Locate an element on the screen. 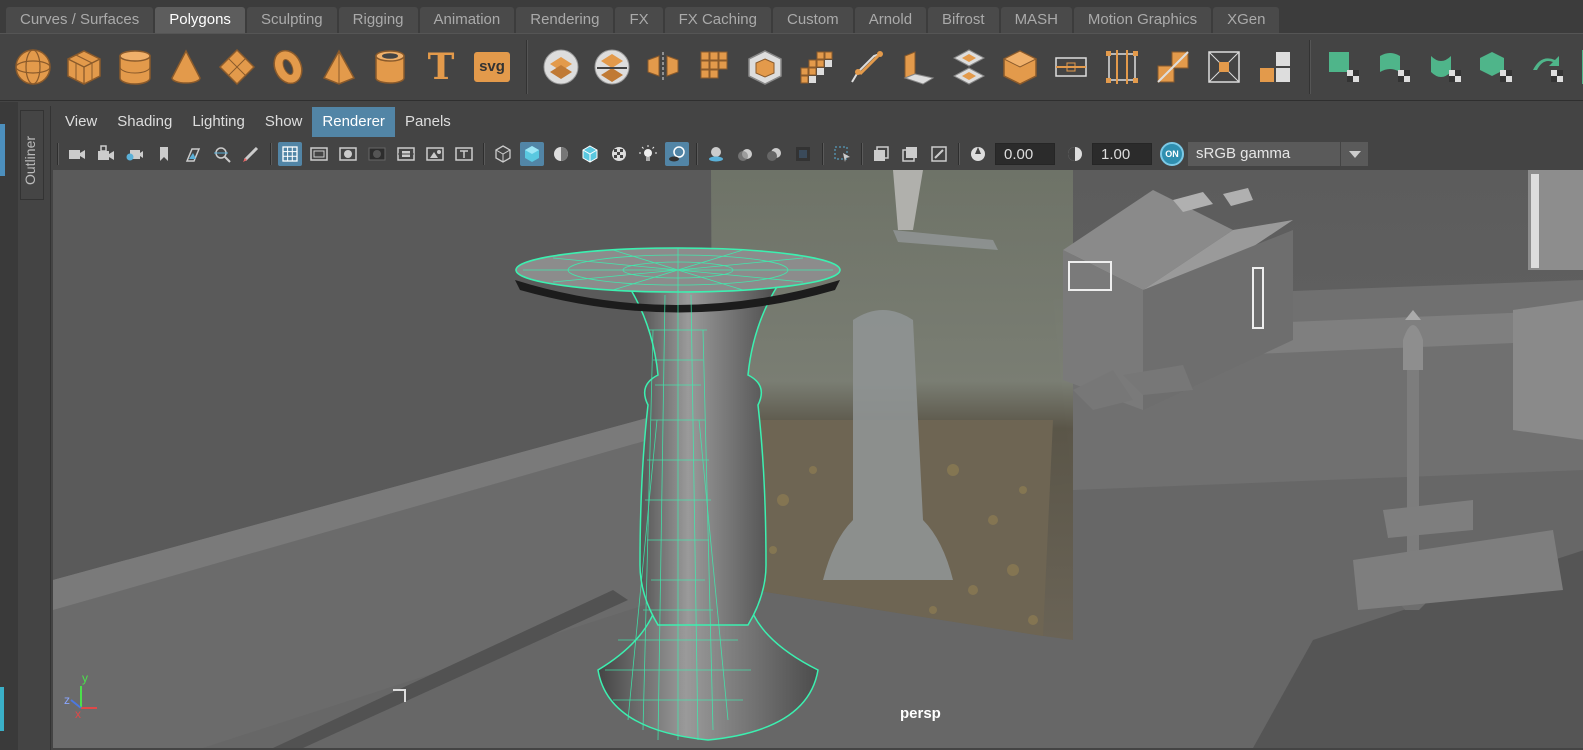 This screenshot has height=750, width=1583. menu-panels: Panels is located at coordinates (428, 122).